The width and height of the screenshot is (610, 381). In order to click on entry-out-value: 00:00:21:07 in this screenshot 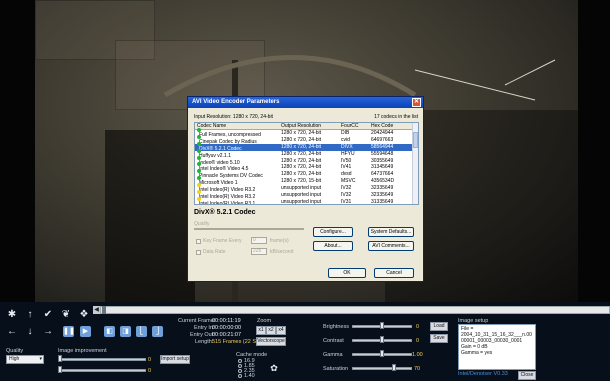, I will do `click(227, 335)`.